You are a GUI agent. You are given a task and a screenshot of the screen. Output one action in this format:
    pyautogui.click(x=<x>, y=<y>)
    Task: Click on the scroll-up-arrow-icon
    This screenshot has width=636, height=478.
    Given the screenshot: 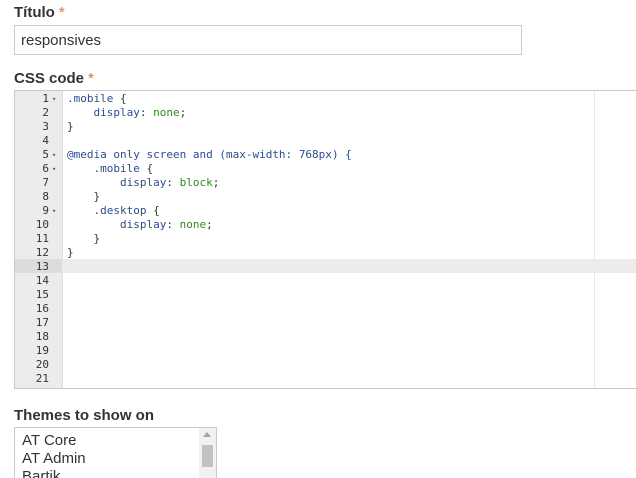 What is the action you would take?
    pyautogui.click(x=207, y=434)
    